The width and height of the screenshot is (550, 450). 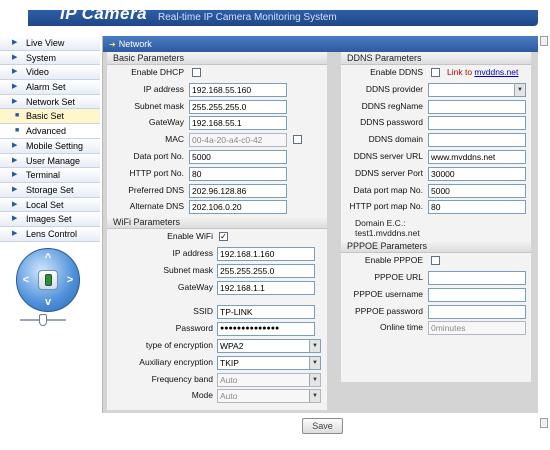 I want to click on encryption-select: WPA2 ▼, so click(x=269, y=345).